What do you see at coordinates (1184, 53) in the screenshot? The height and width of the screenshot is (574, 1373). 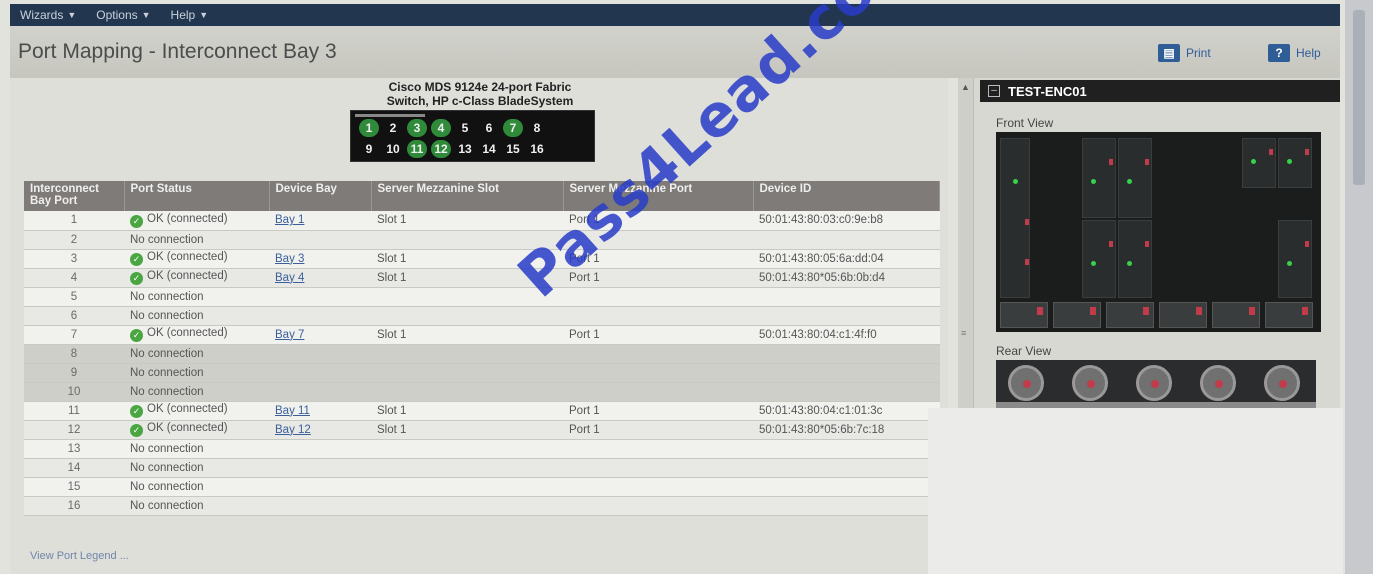 I see `print-button: ▤ Print` at bounding box center [1184, 53].